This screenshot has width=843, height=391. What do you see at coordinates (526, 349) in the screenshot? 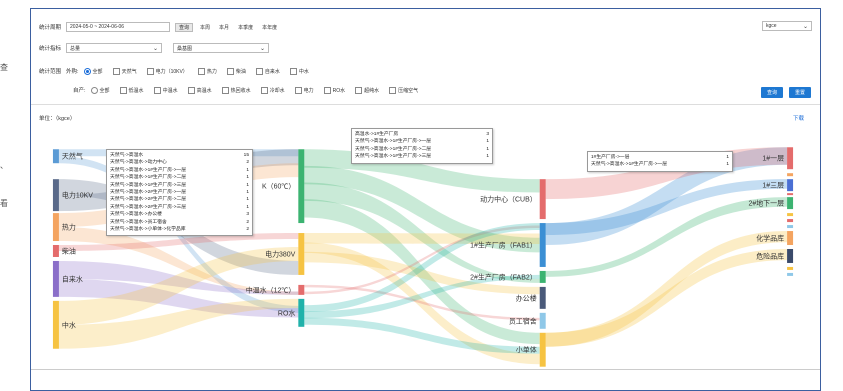
I see `building-label: 小单体` at bounding box center [526, 349].